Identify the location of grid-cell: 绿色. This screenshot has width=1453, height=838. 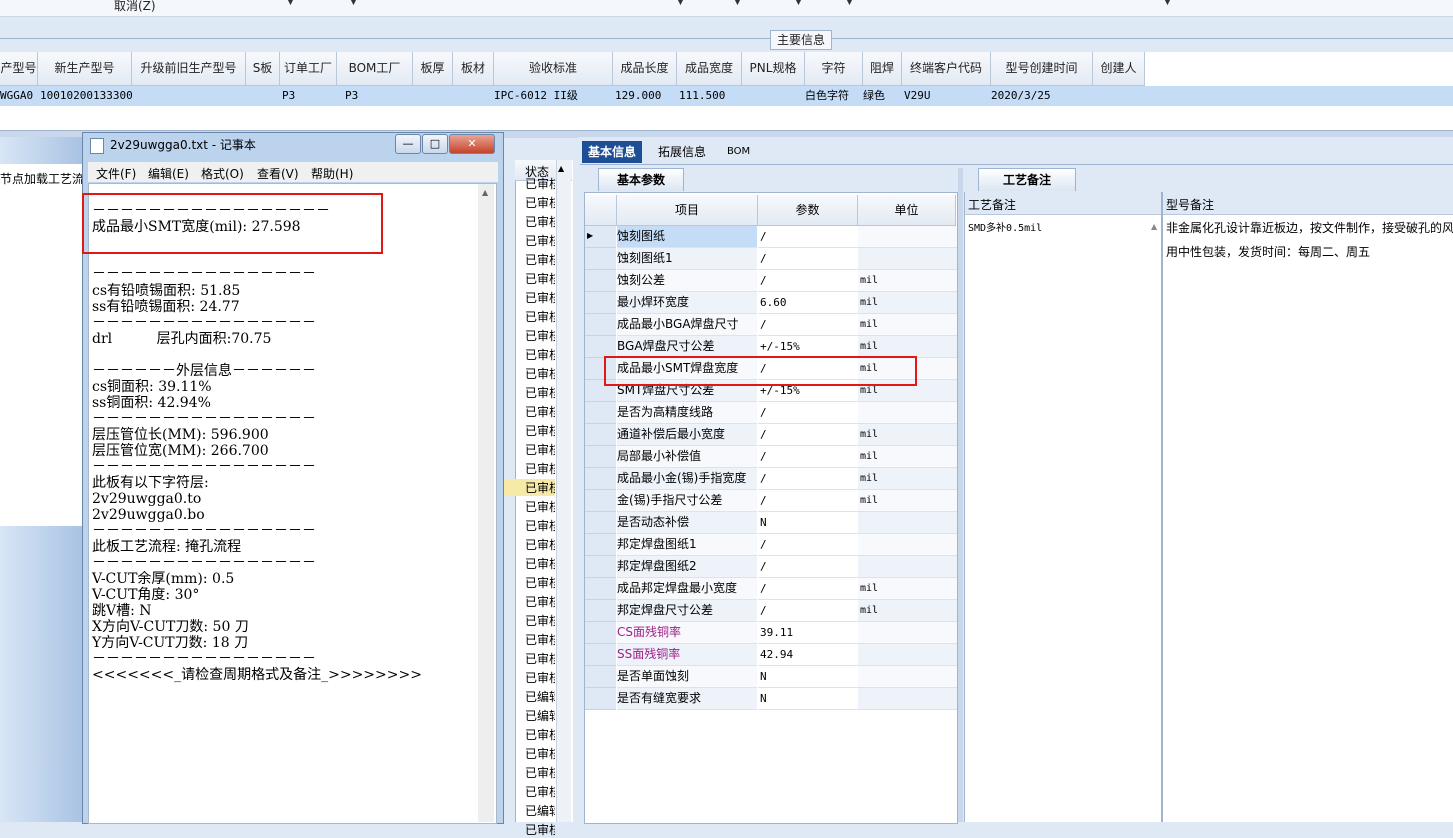
(874, 96).